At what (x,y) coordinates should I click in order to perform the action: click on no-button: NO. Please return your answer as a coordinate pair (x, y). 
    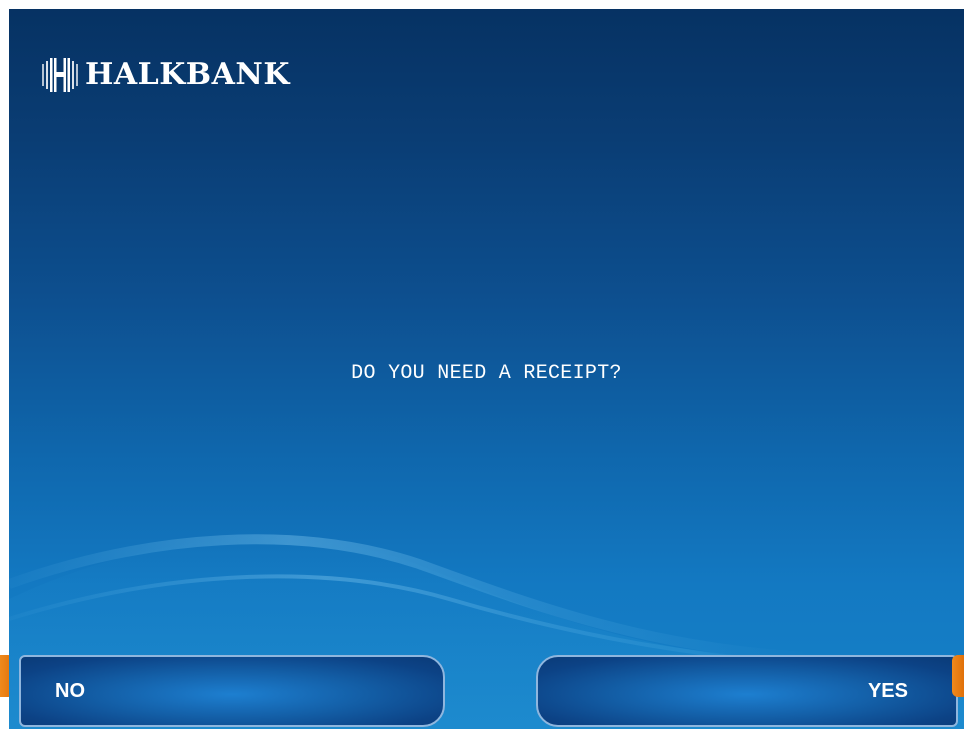
    Looking at the image, I should click on (232, 691).